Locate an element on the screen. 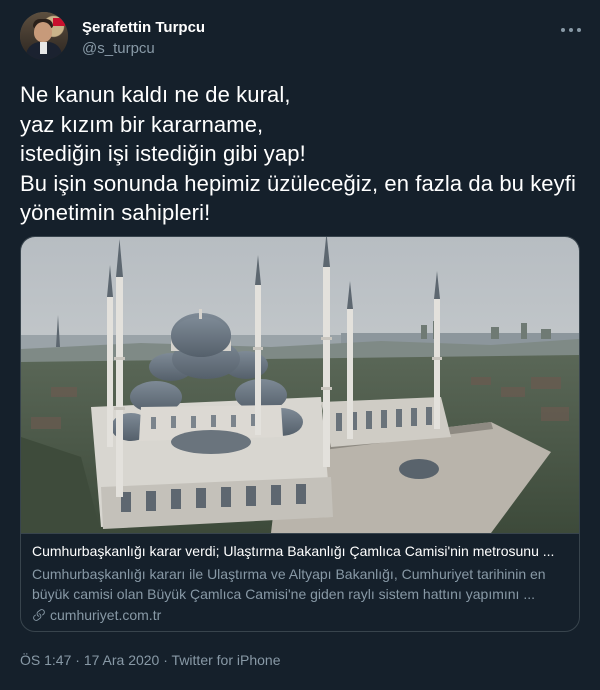 Image resolution: width=600 pixels, height=690 pixels. tweet-time: ÖS 1:47 is located at coordinates (45, 660).